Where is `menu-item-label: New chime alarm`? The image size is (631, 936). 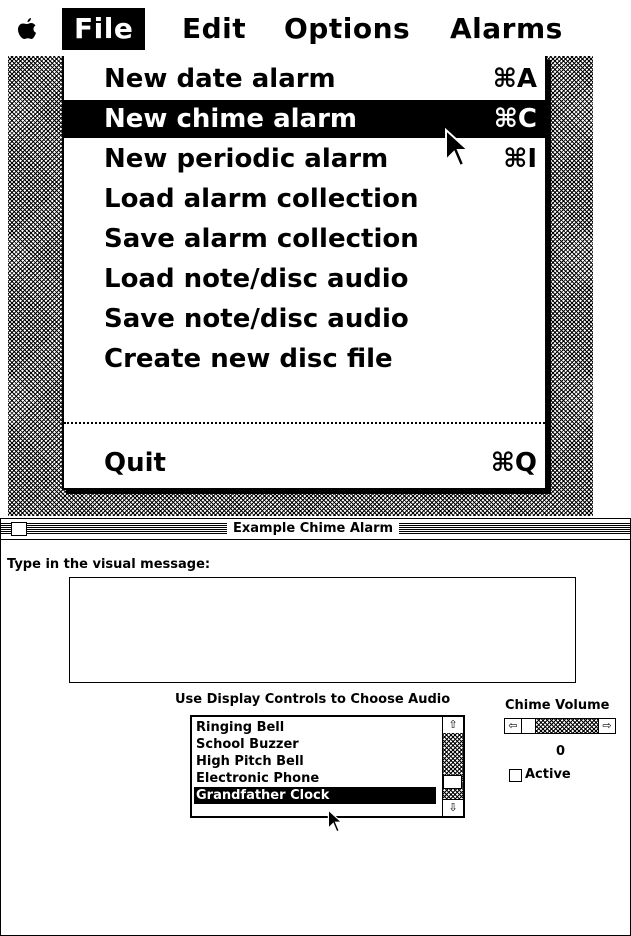 menu-item-label: New chime alarm is located at coordinates (230, 119).